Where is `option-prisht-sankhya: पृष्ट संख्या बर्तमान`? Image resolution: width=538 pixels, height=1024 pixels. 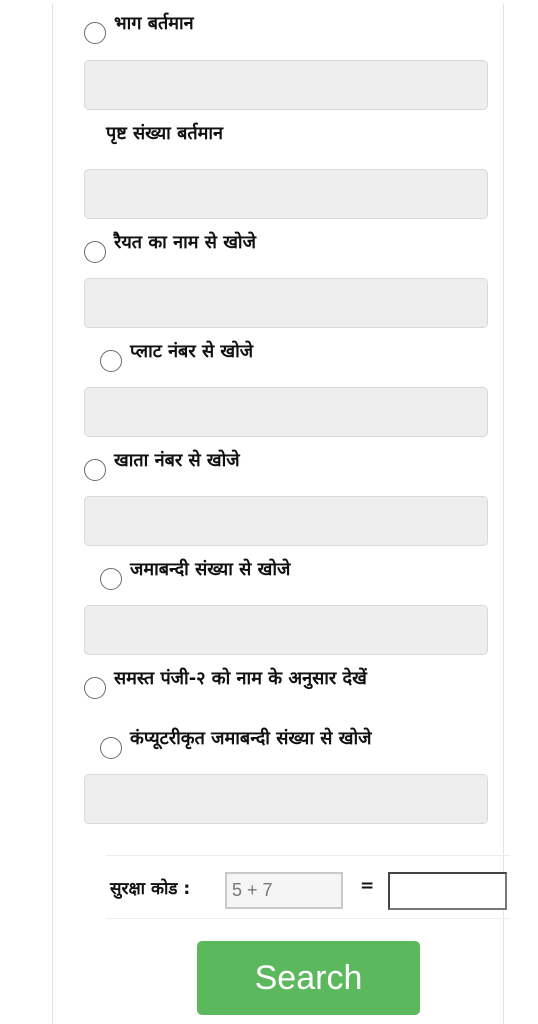
option-prisht-sankhya: पृष्ट संख्या बर्तमान is located at coordinates (164, 134).